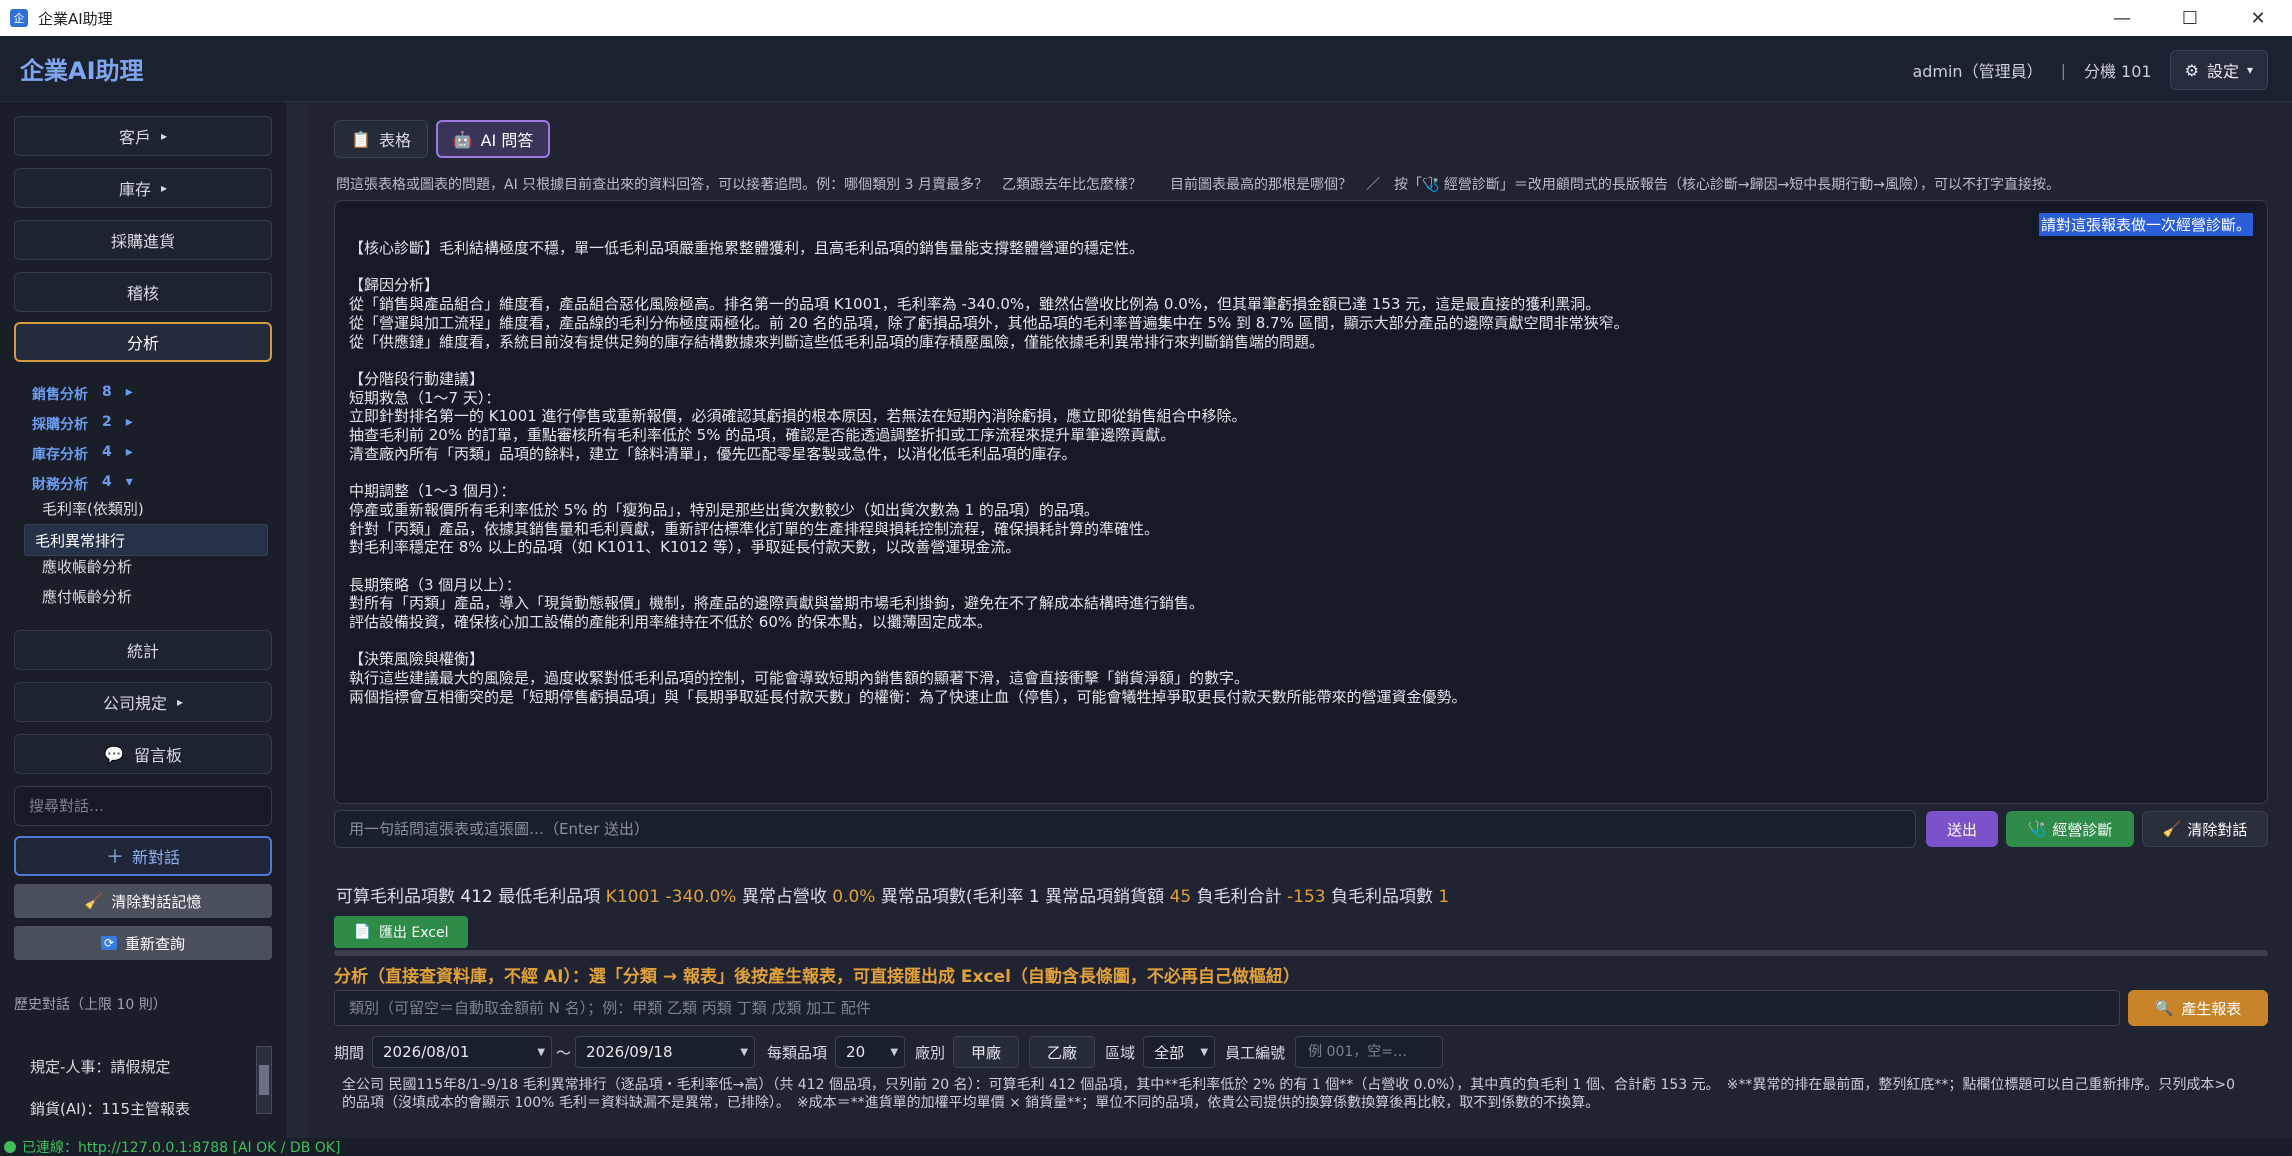  Describe the element at coordinates (462, 139) in the screenshot. I see `robot-icon: 🤖` at that location.